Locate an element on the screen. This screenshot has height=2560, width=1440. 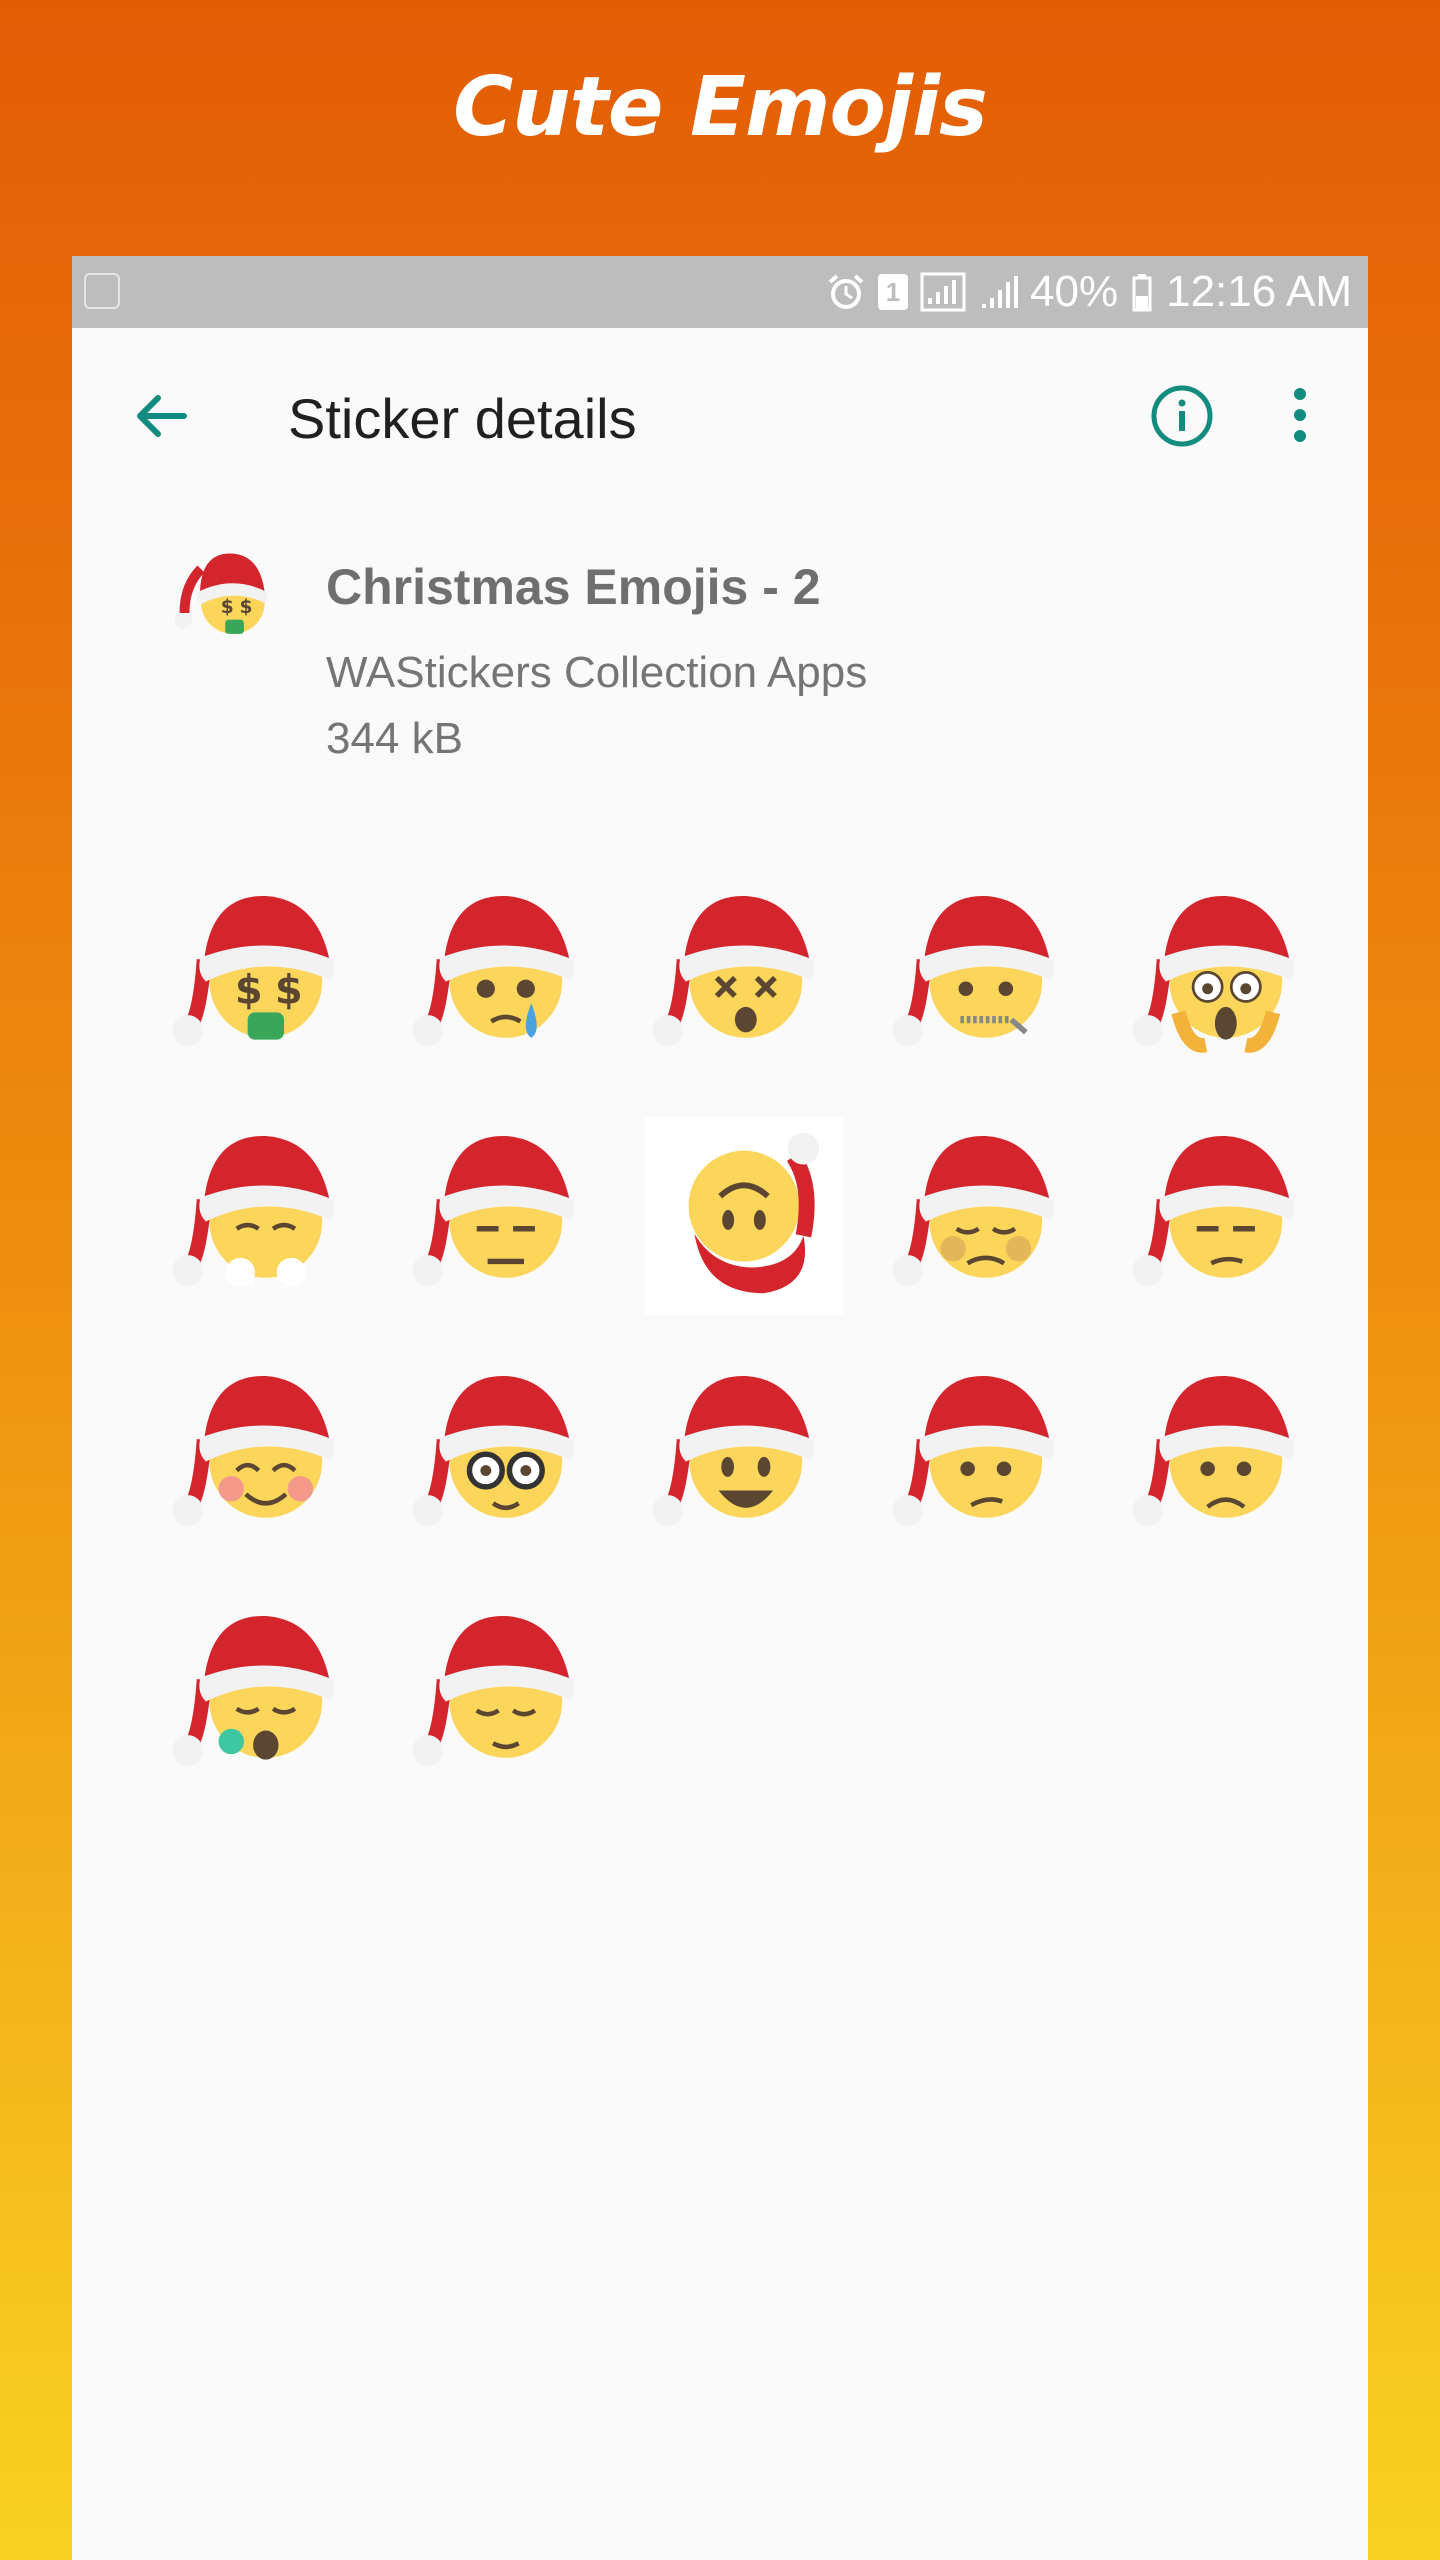
promo-title: Cute Emojis is located at coordinates (720, 107).